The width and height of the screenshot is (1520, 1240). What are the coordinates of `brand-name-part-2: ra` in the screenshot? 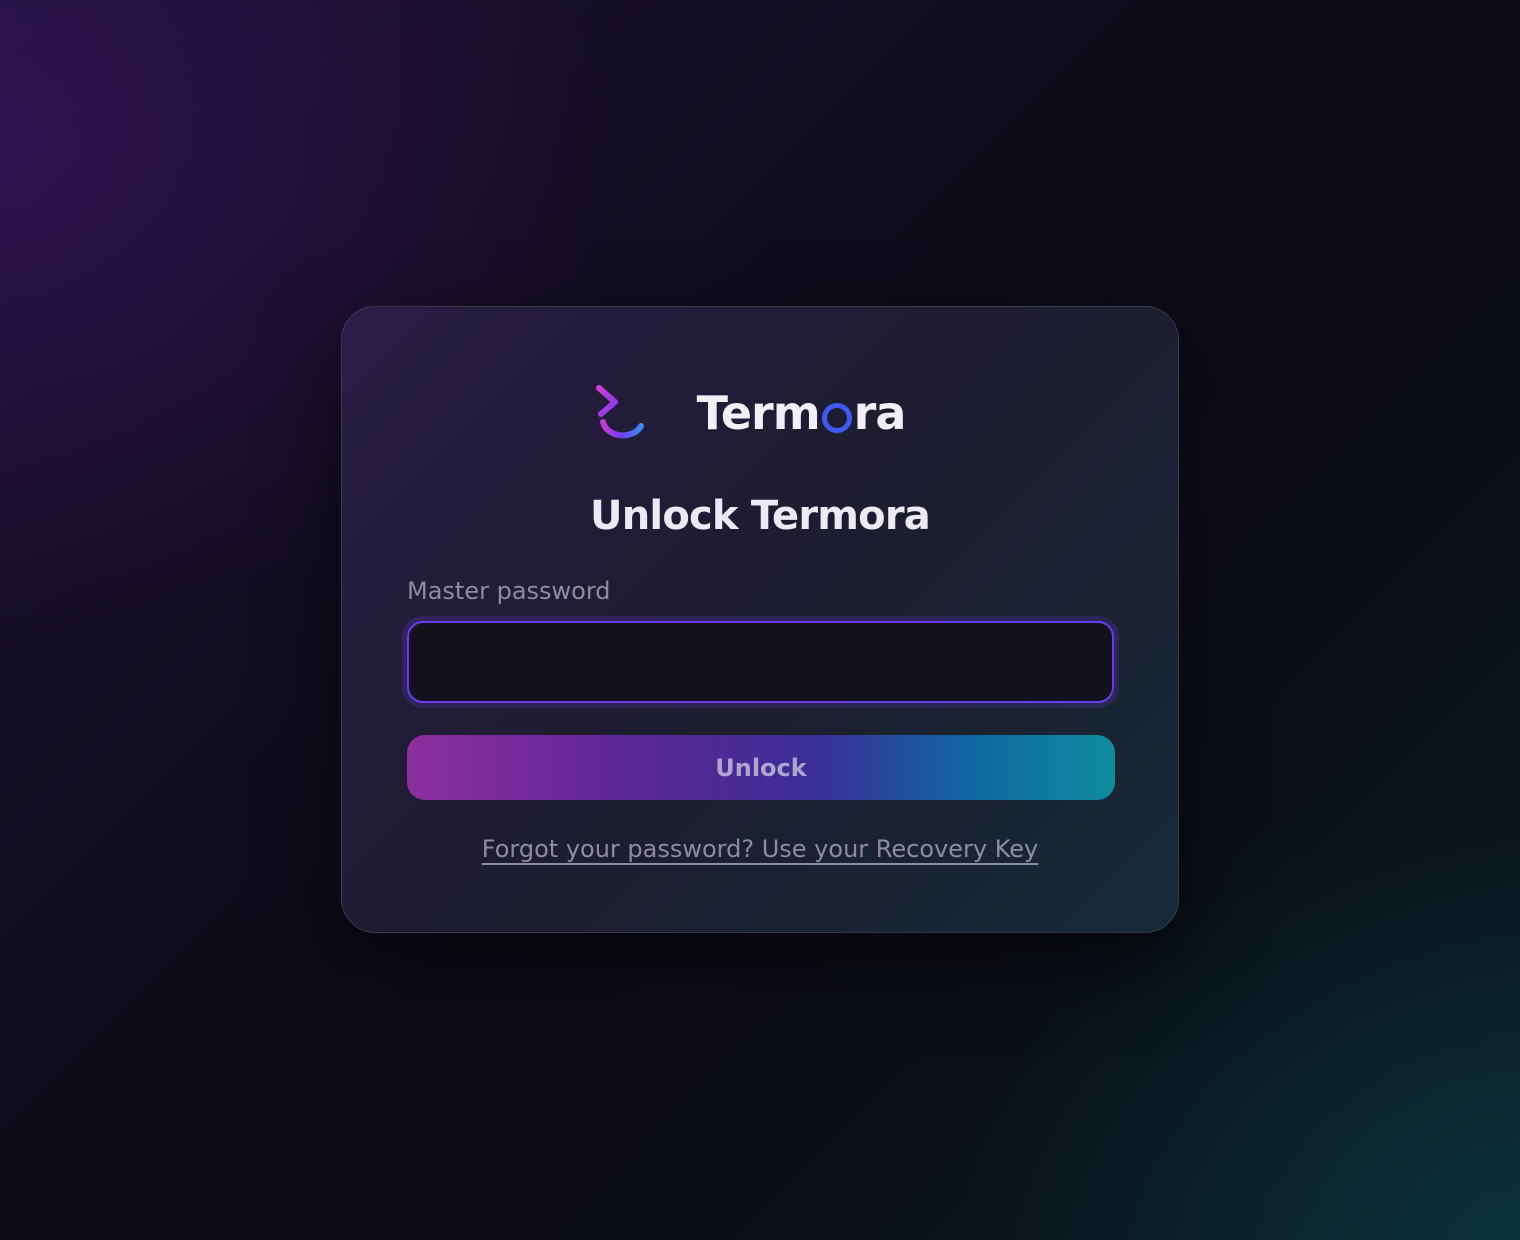 It's located at (880, 413).